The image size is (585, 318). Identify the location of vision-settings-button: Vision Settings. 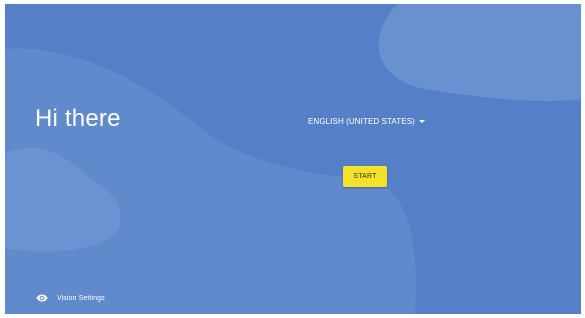
(70, 298).